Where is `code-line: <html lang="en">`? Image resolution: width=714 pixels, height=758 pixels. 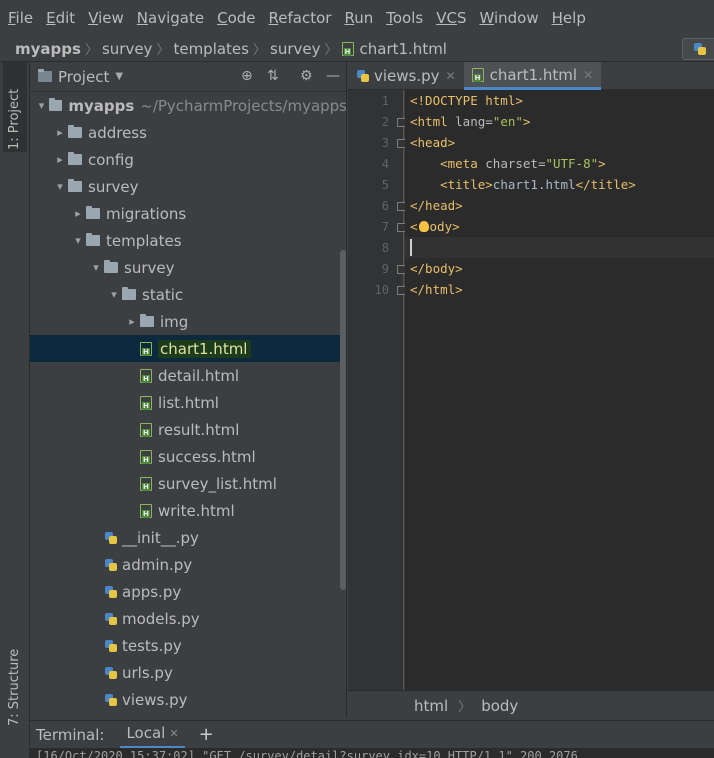
code-line: <html lang="en"> is located at coordinates (470, 121).